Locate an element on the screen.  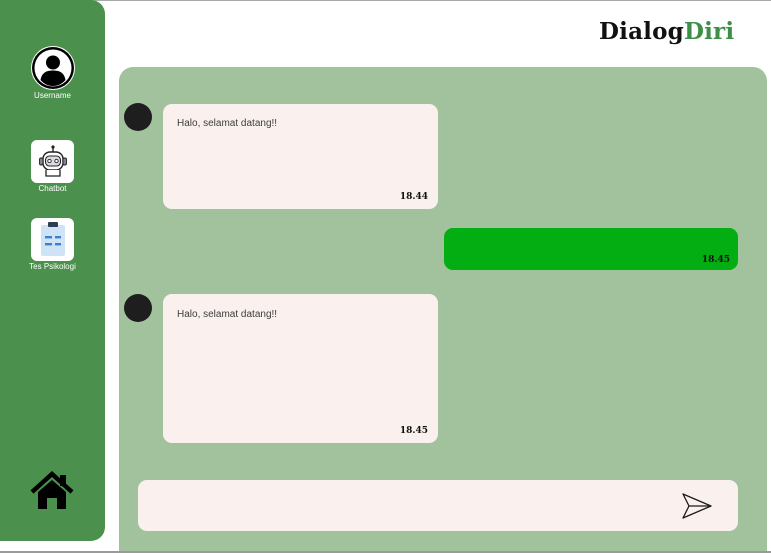
clipboard-icon is located at coordinates (52, 238).